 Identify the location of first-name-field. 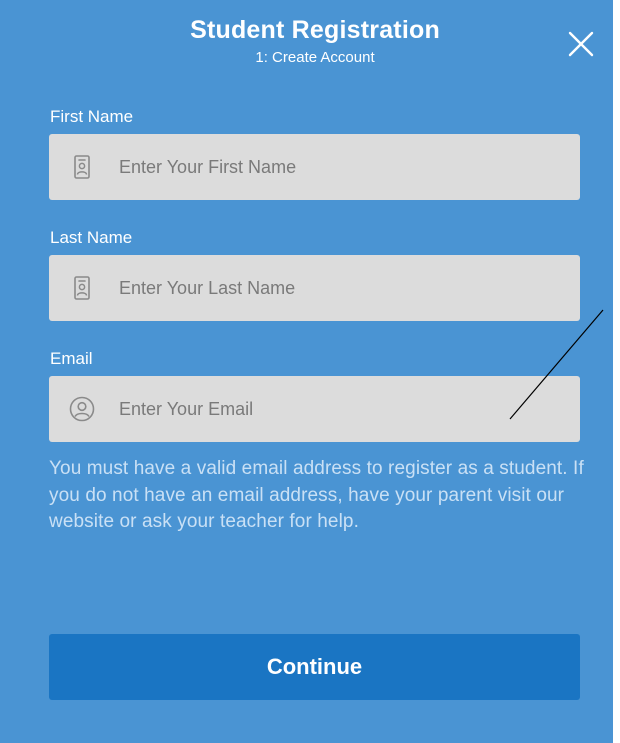
(314, 167).